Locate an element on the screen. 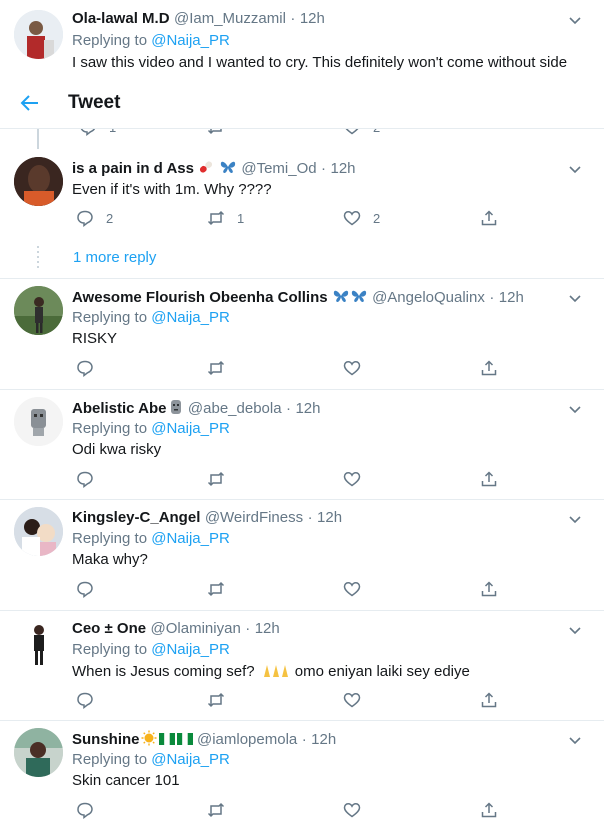  author-name: Abelistic Abe is located at coordinates (119, 408).